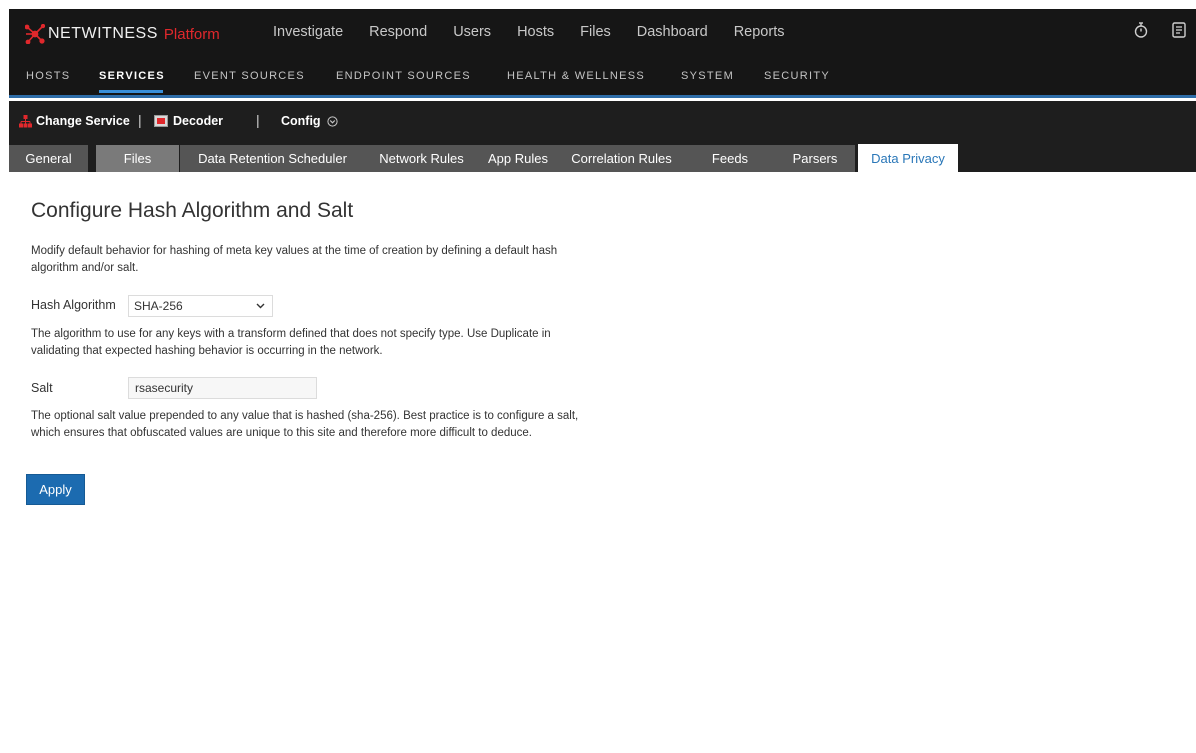 The image size is (1196, 753). I want to click on nav-reports: Reports, so click(759, 32).